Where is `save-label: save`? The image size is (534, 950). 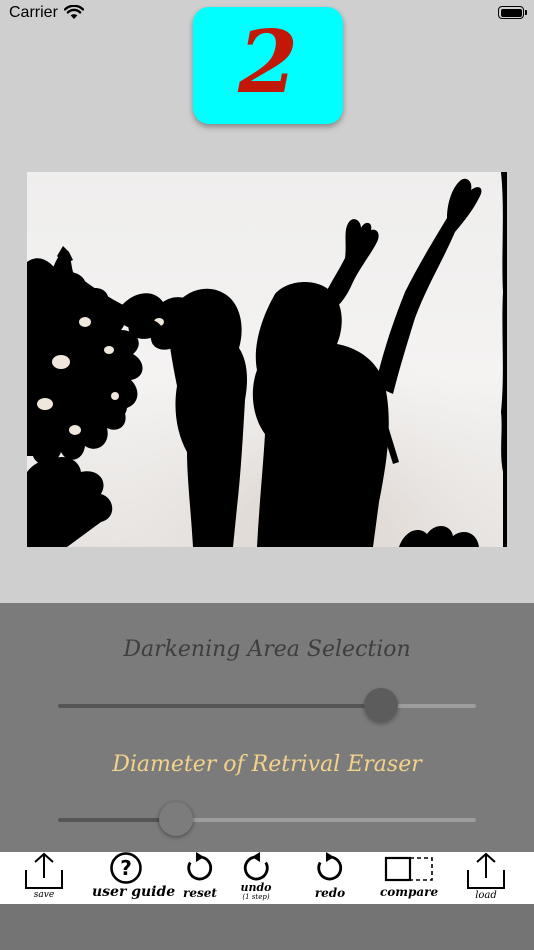 save-label: save is located at coordinates (44, 895).